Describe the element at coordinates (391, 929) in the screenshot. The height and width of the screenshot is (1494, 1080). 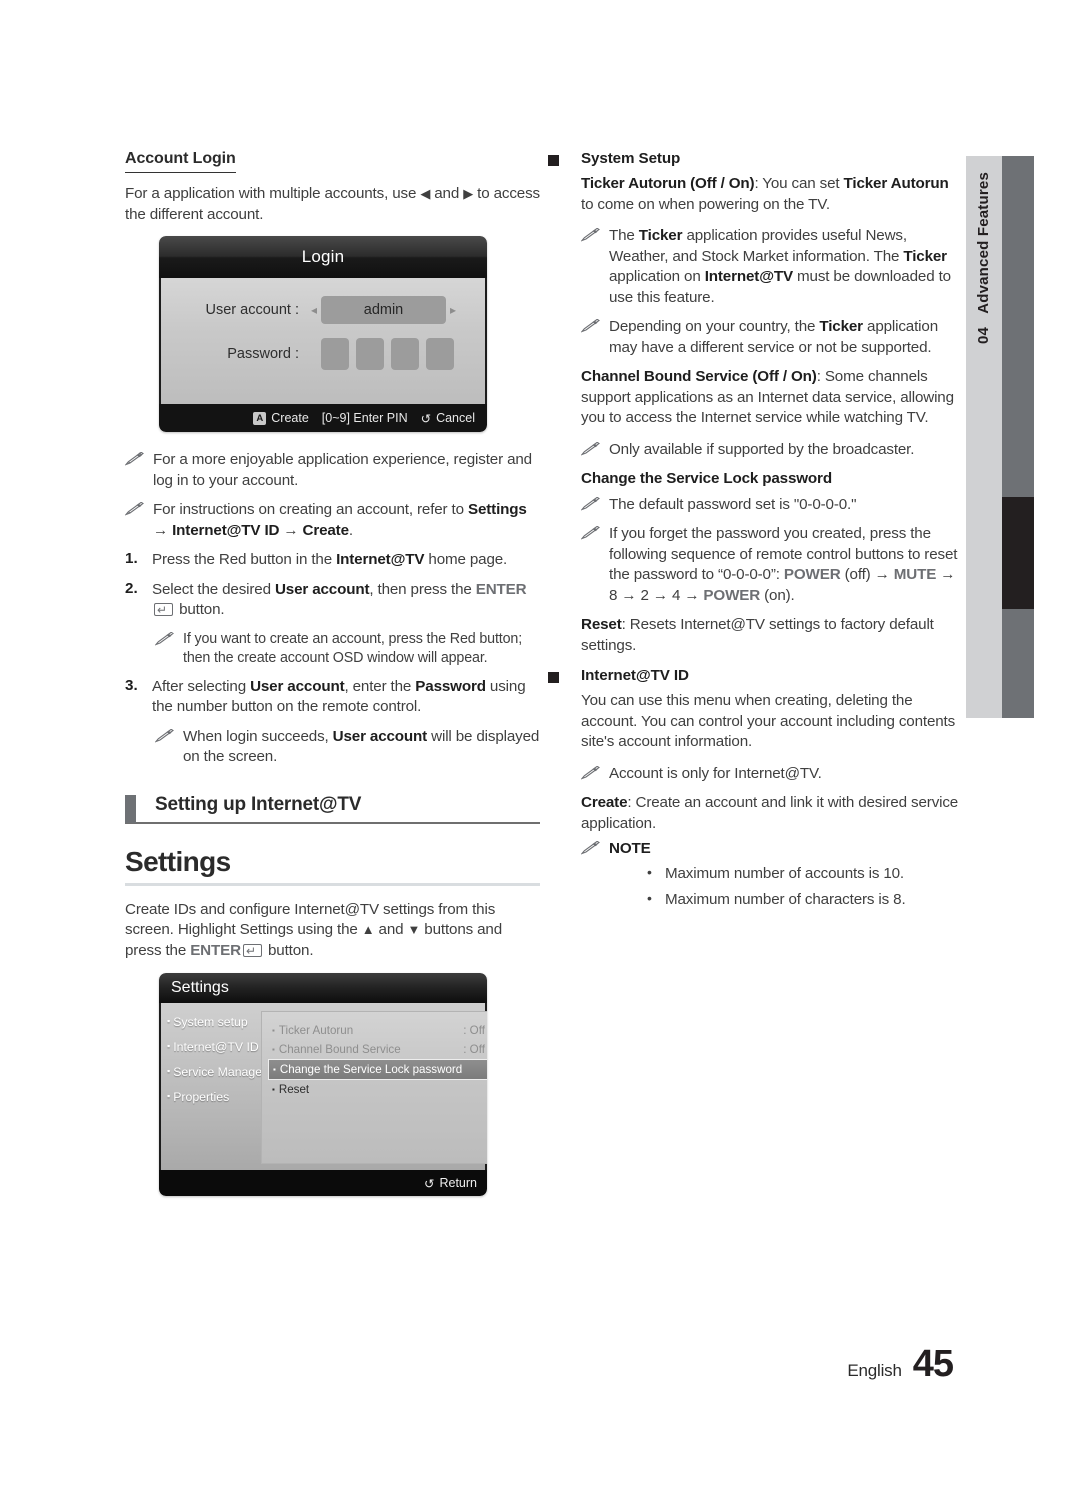
I see `settings-intro-b: and` at that location.